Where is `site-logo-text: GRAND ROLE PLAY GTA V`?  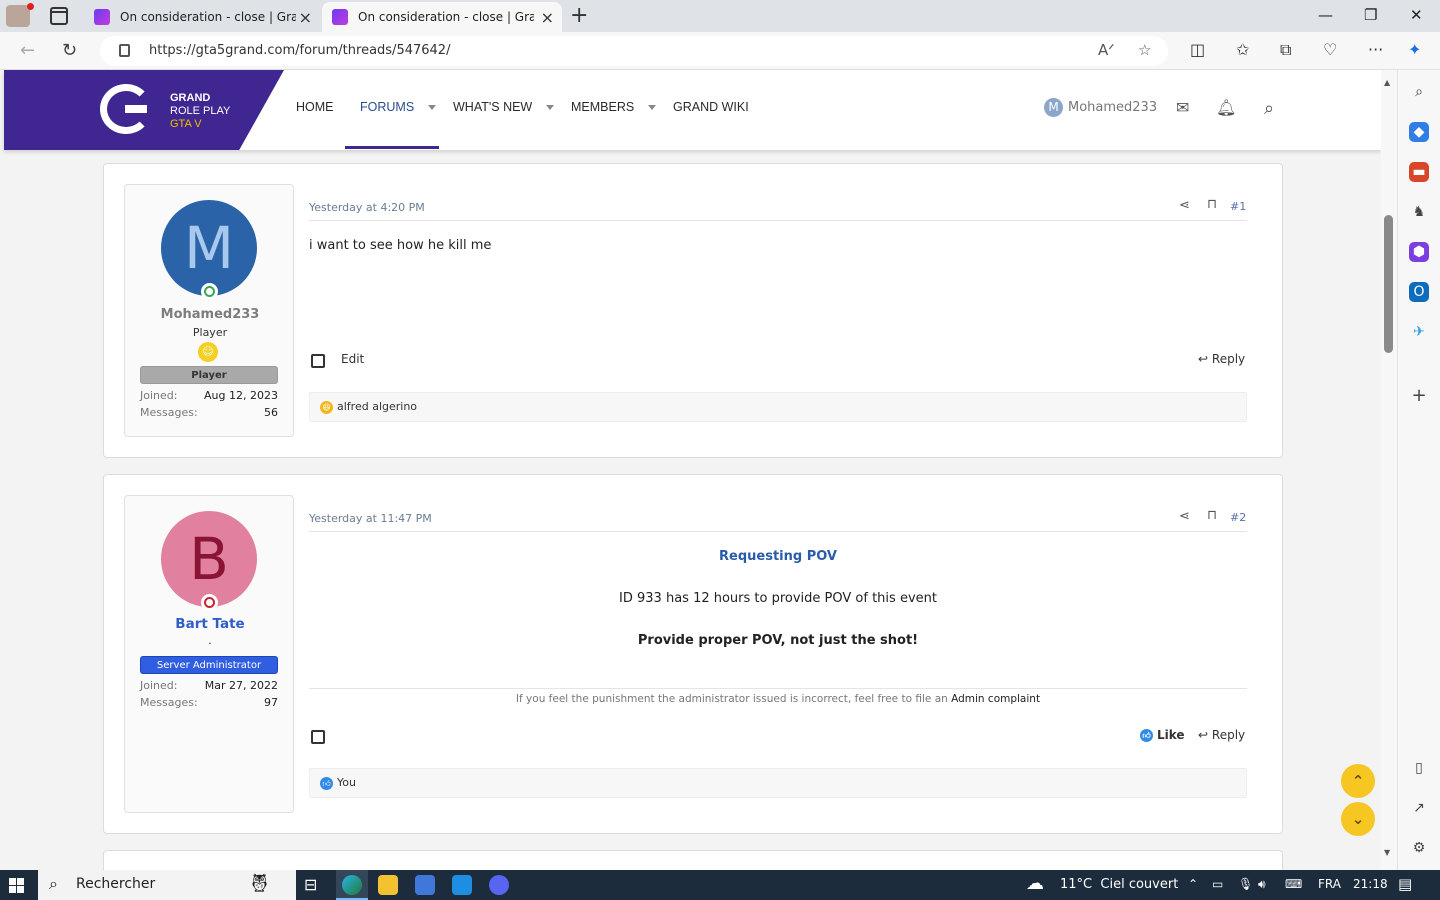 site-logo-text: GRAND ROLE PLAY GTA V is located at coordinates (200, 111).